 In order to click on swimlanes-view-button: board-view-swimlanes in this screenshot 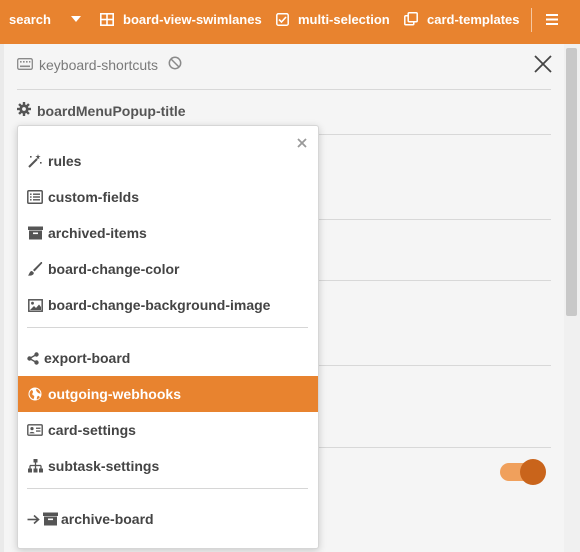, I will do `click(181, 19)`.